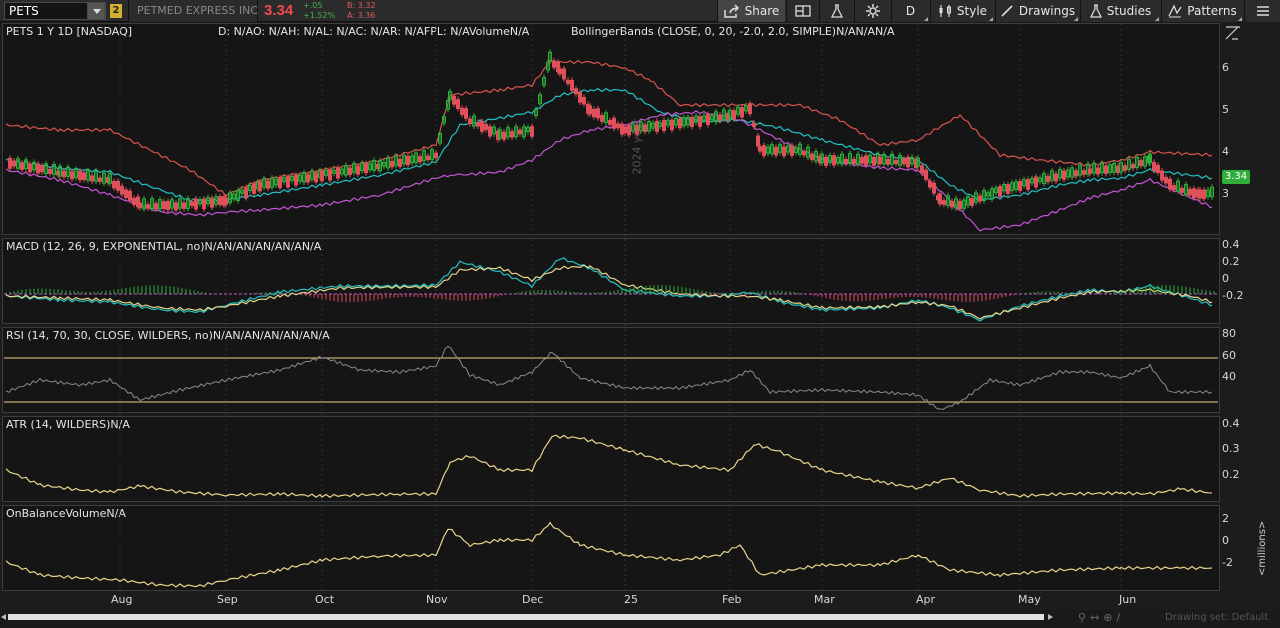 This screenshot has height=628, width=1280. I want to click on scroll-left-arrow, so click(3, 617).